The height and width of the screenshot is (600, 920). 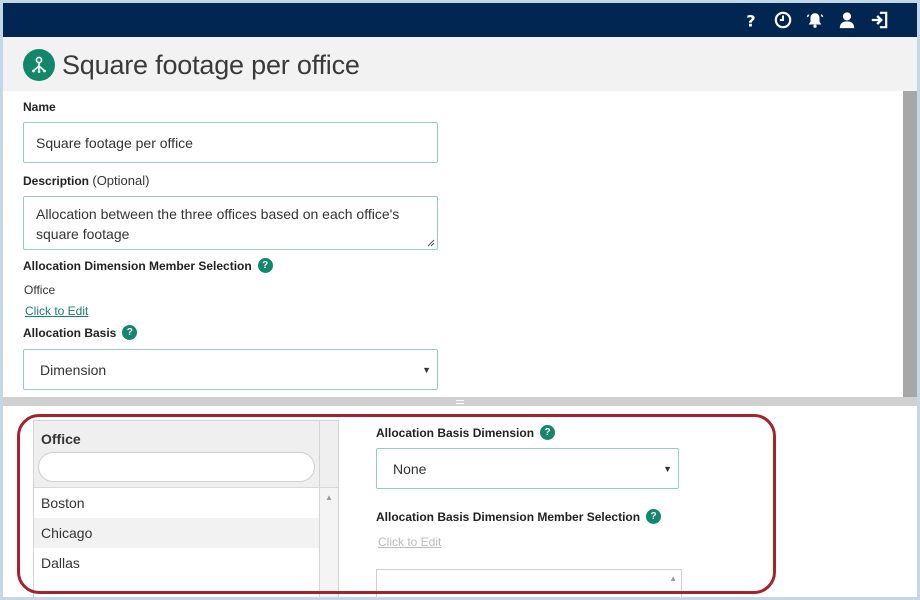 What do you see at coordinates (328, 542) in the screenshot?
I see `grid-scrollbar: ▲` at bounding box center [328, 542].